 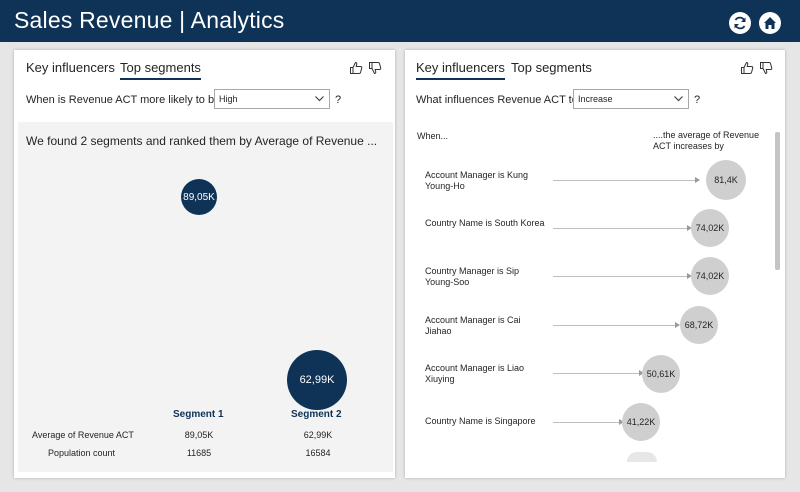 What do you see at coordinates (595, 99) in the screenshot?
I see `dropdown-value: Increase` at bounding box center [595, 99].